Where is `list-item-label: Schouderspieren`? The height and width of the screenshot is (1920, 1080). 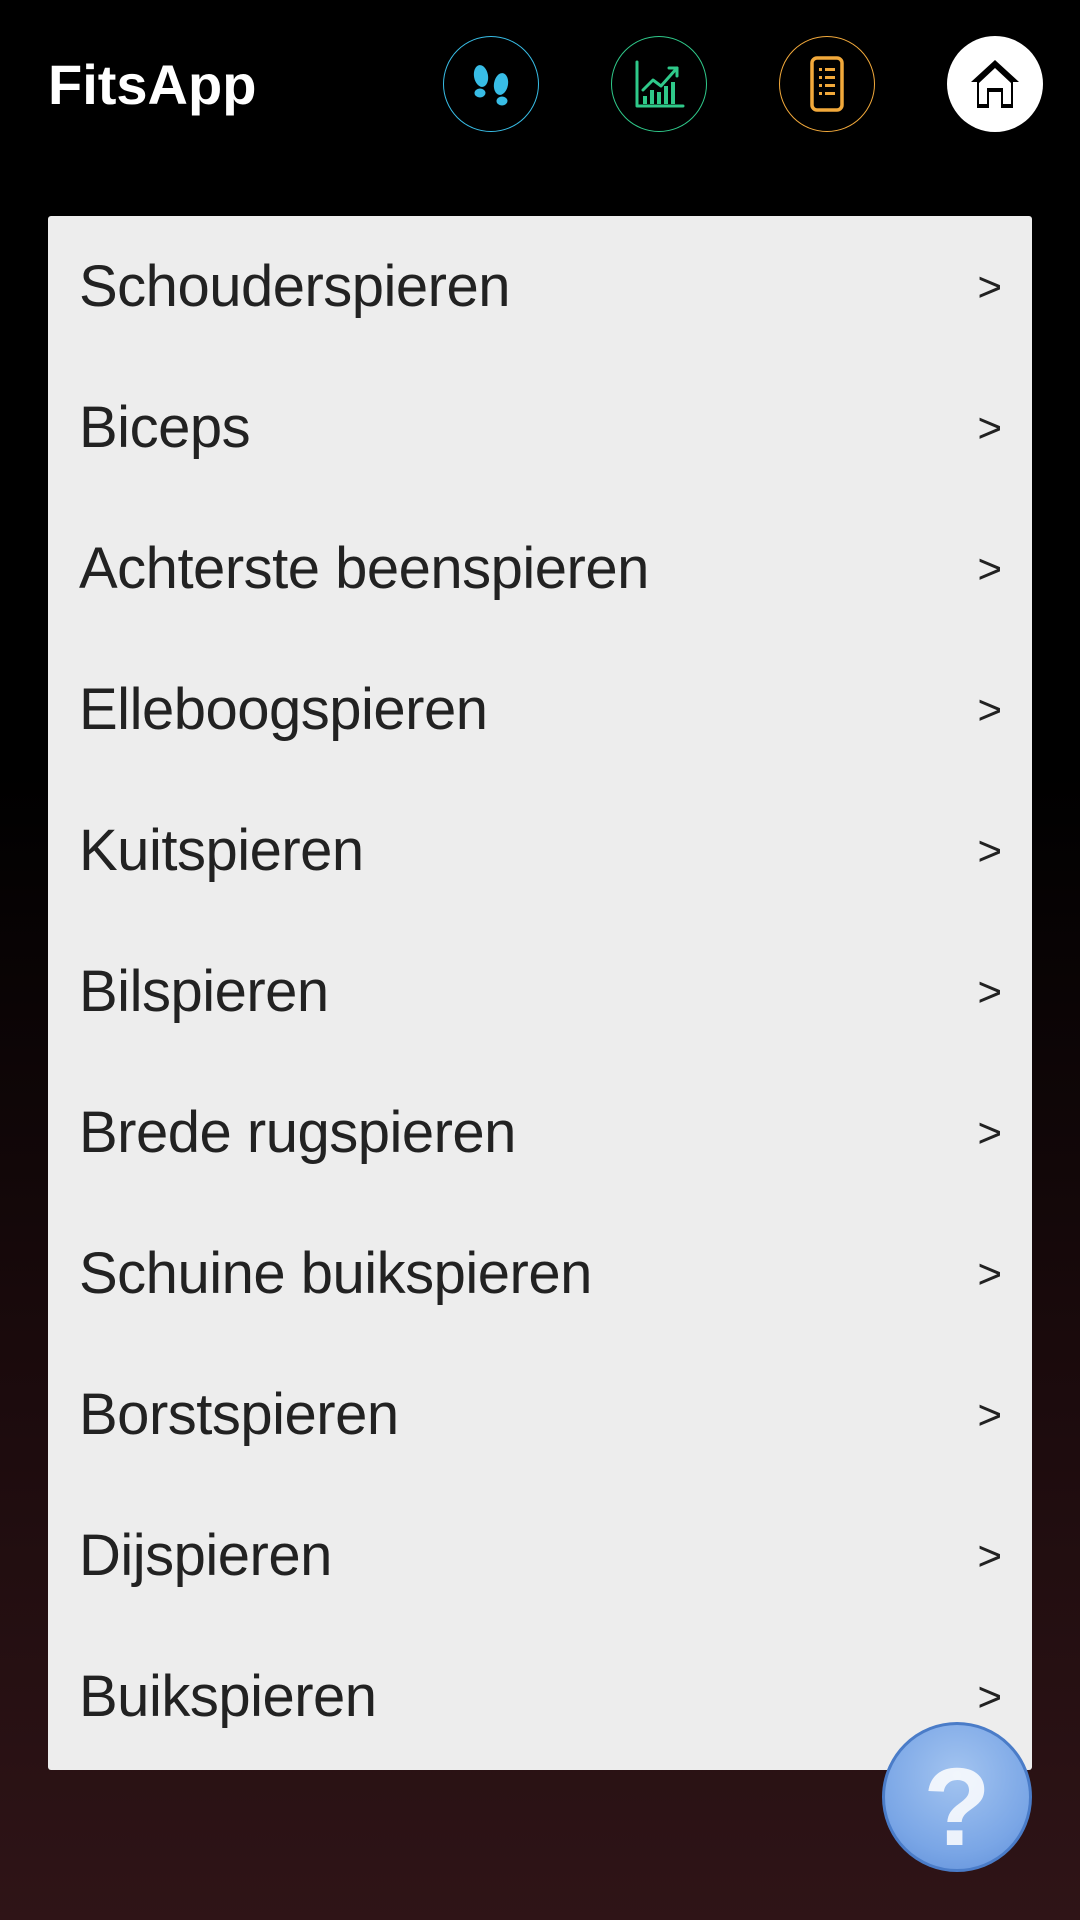
list-item-label: Schouderspieren is located at coordinates (295, 286).